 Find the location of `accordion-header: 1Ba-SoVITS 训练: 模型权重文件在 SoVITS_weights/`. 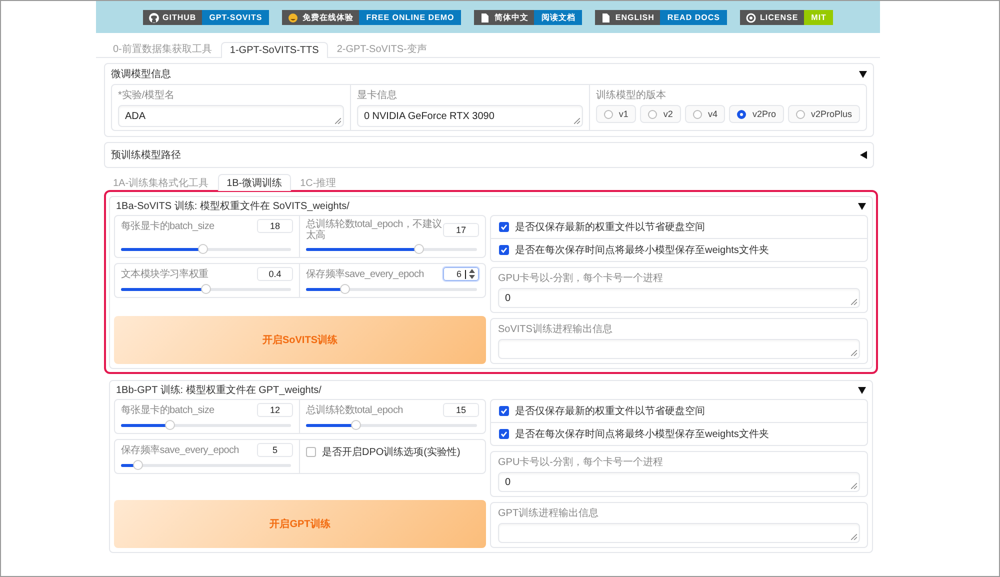

accordion-header: 1Ba-SoVITS 训练: 模型权重文件在 SoVITS_weights/ is located at coordinates (491, 206).